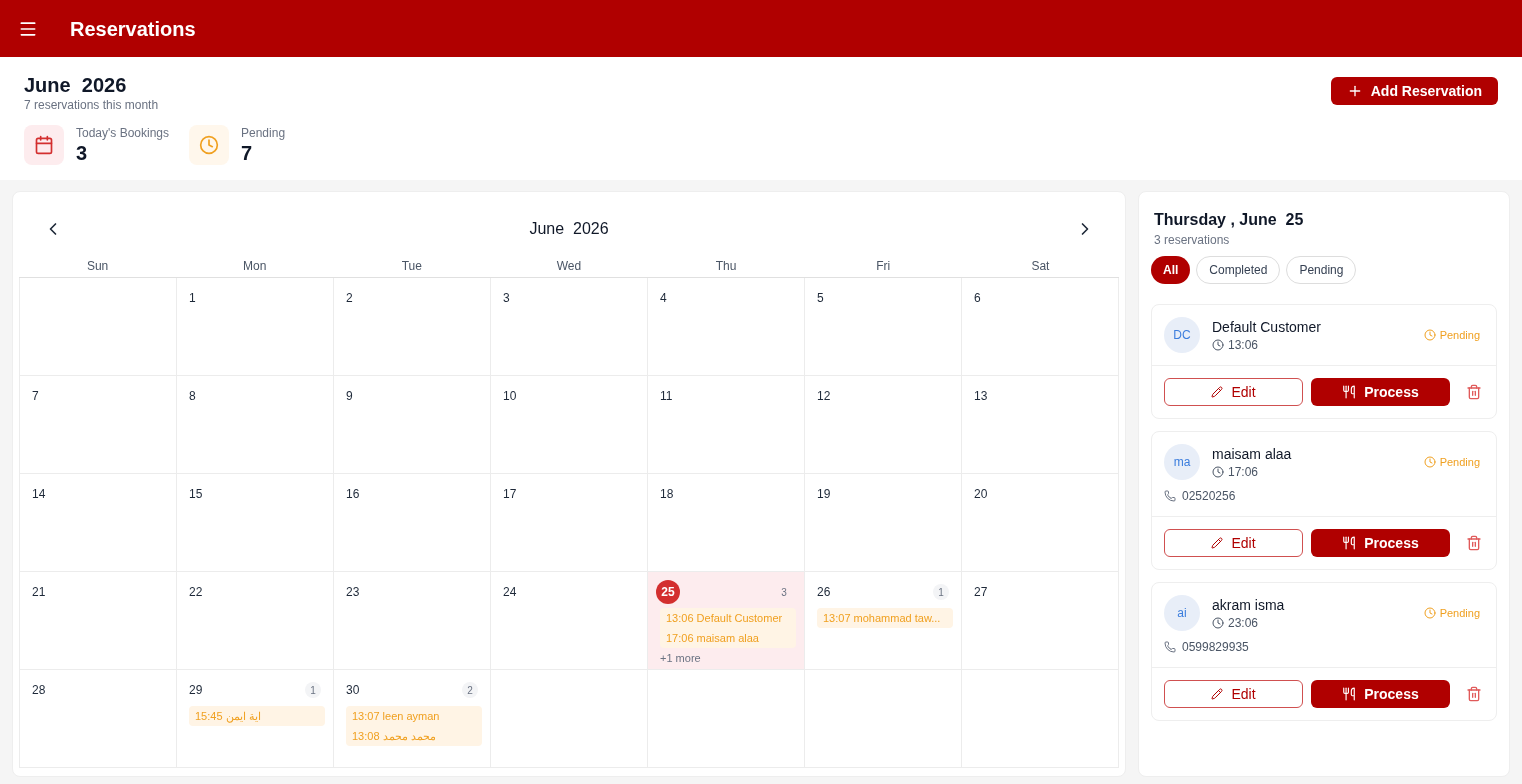 The width and height of the screenshot is (1522, 784). What do you see at coordinates (680, 658) in the screenshot?
I see `more-link: +1 more` at bounding box center [680, 658].